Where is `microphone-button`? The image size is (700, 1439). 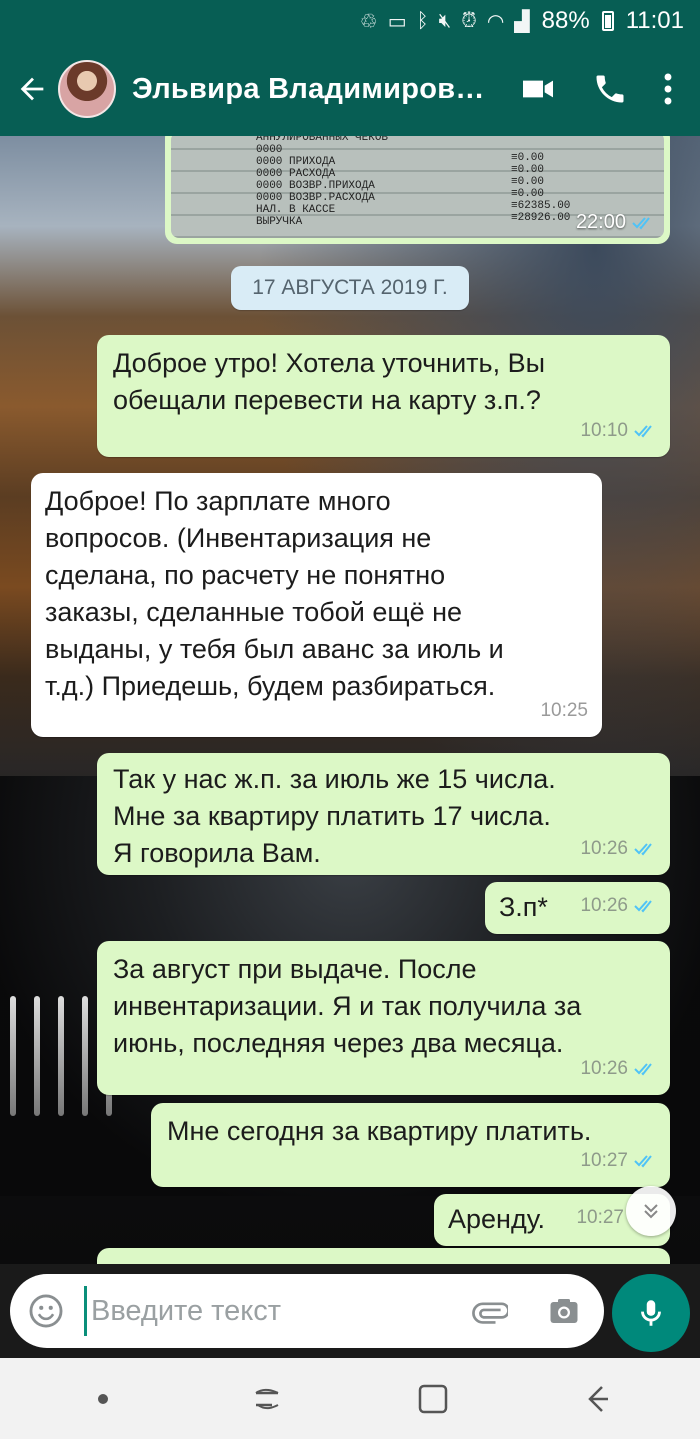
microphone-button is located at coordinates (651, 1313).